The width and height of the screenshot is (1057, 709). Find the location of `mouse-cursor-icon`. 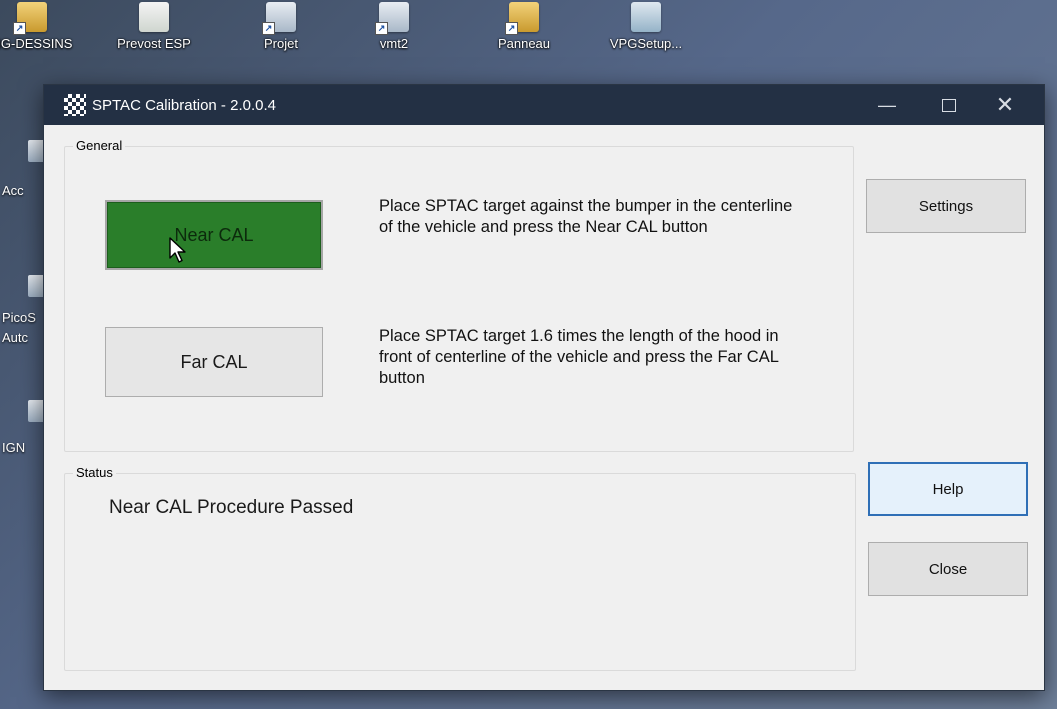

mouse-cursor-icon is located at coordinates (177, 250).